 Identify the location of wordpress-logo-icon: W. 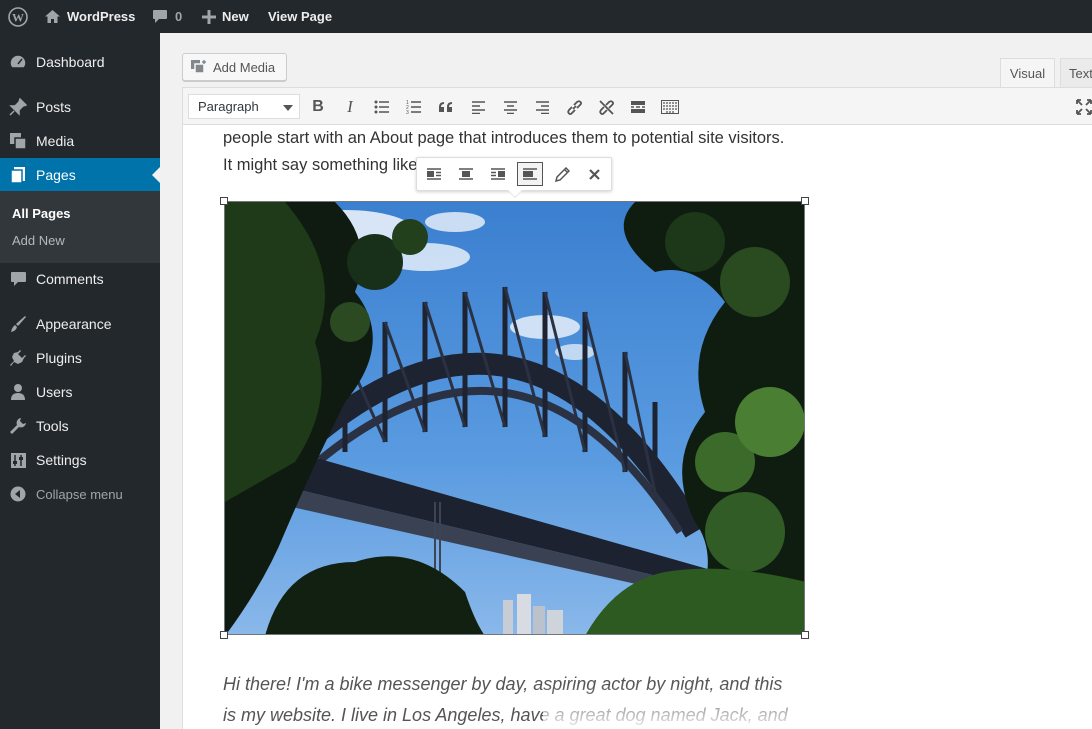
(18, 16).